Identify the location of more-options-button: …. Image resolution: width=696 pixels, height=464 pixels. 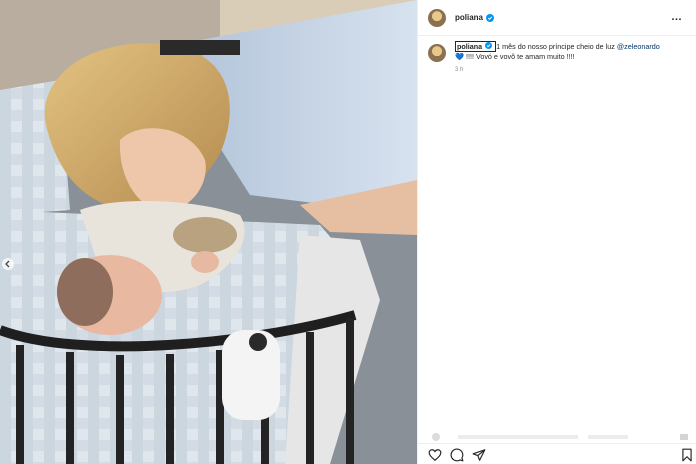
(677, 17).